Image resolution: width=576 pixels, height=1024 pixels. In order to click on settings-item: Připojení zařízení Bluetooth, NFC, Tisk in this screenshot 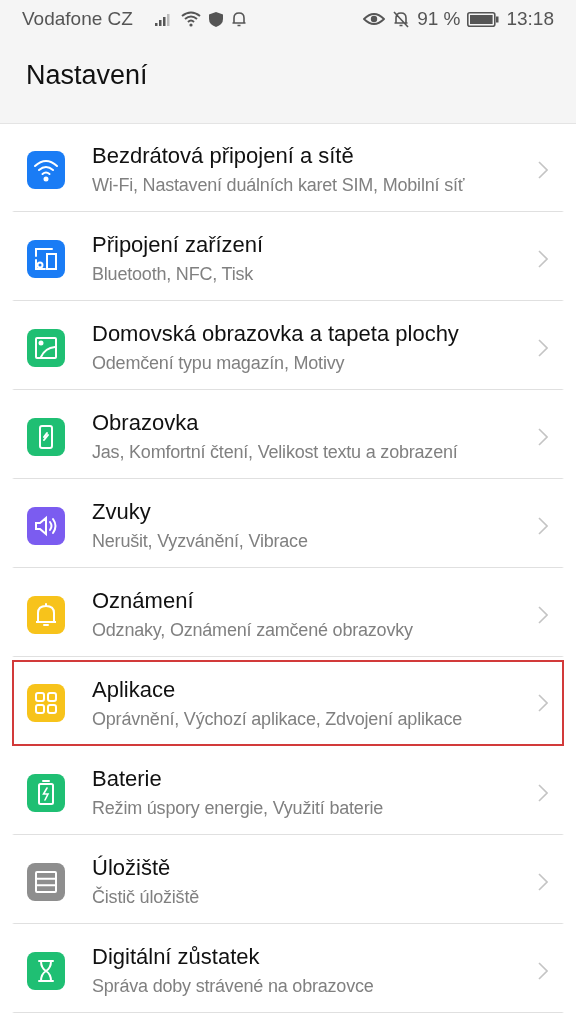, I will do `click(288, 258)`.